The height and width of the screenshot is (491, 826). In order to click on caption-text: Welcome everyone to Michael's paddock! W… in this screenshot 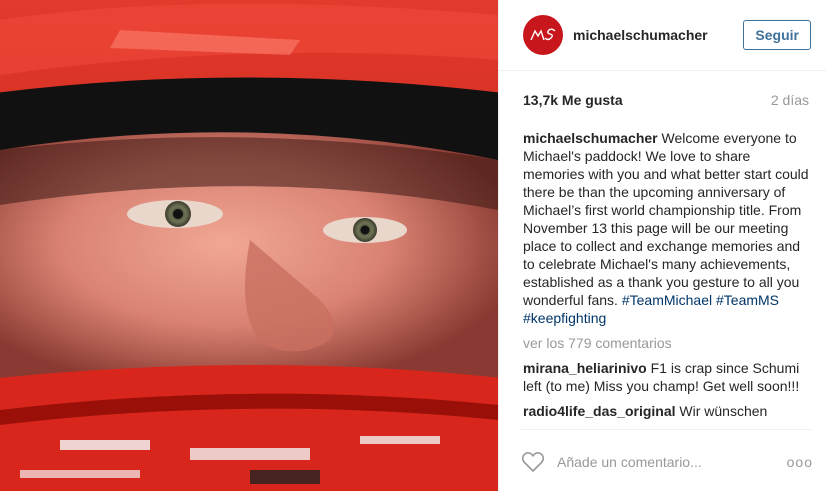, I will do `click(666, 219)`.